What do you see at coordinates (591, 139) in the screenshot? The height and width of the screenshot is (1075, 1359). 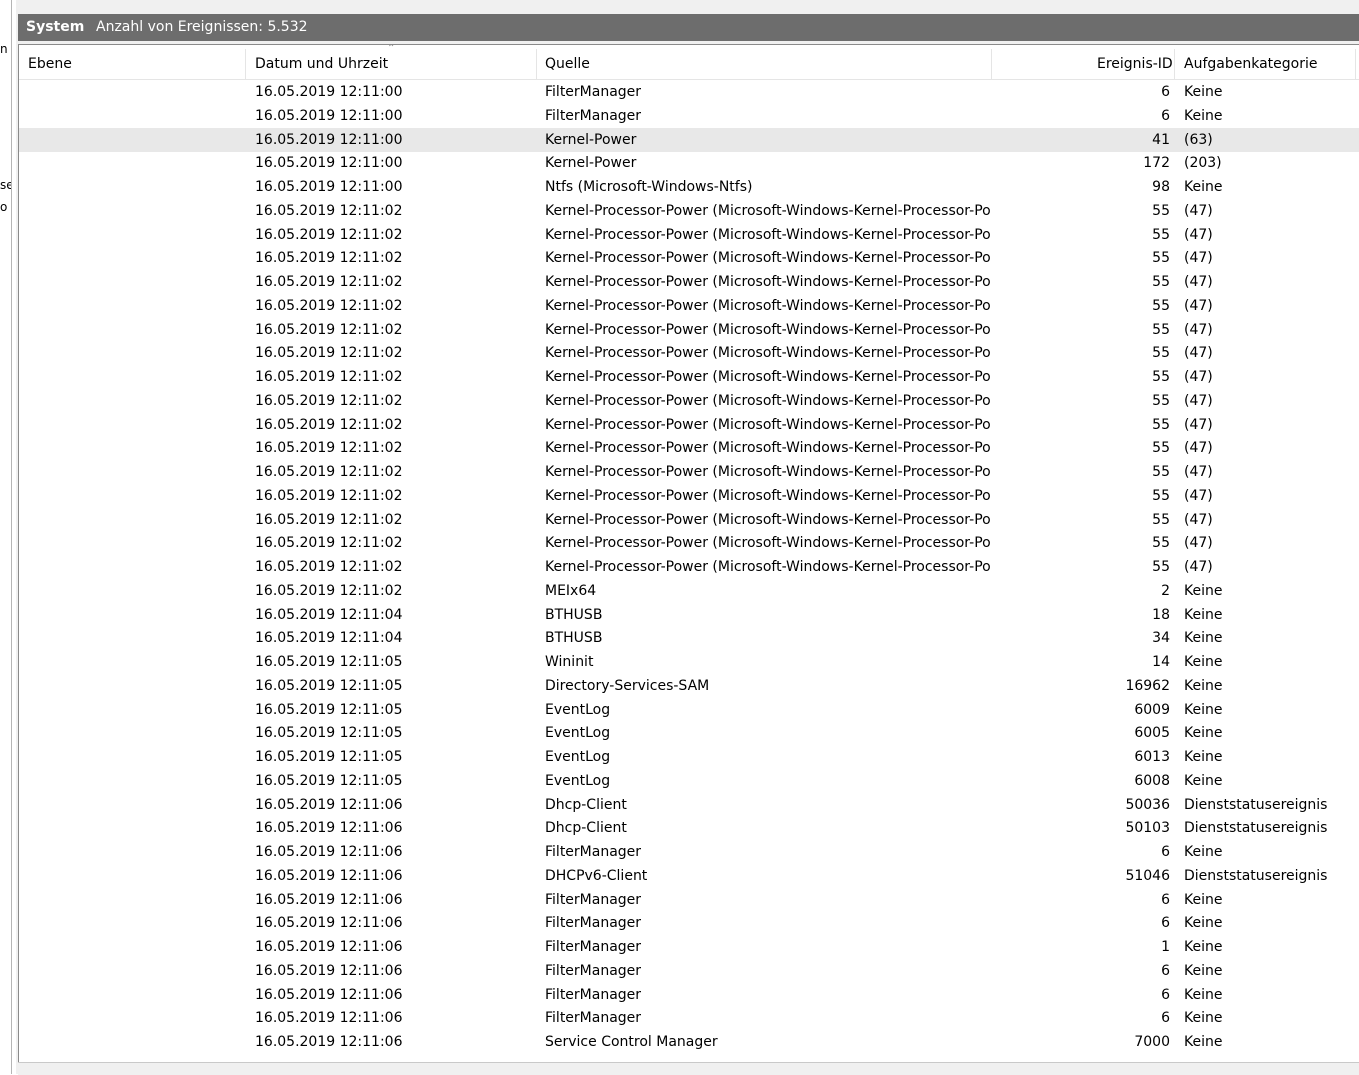 I see `source-cell: Kernel-Power` at bounding box center [591, 139].